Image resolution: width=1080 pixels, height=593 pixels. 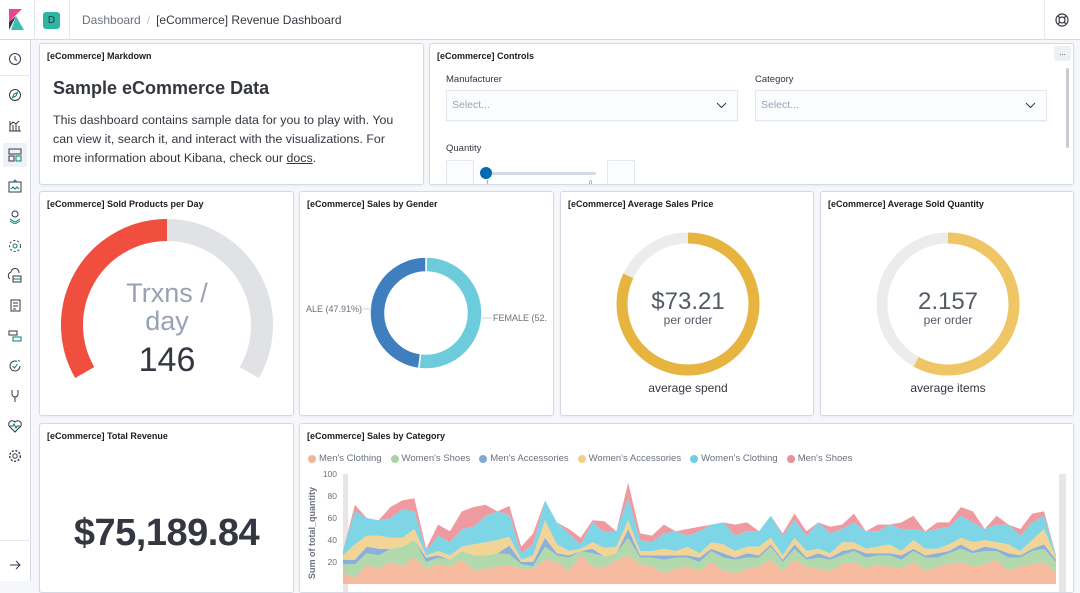 What do you see at coordinates (167, 293) in the screenshot?
I see `gauge-label-line1: Trxns /` at bounding box center [167, 293].